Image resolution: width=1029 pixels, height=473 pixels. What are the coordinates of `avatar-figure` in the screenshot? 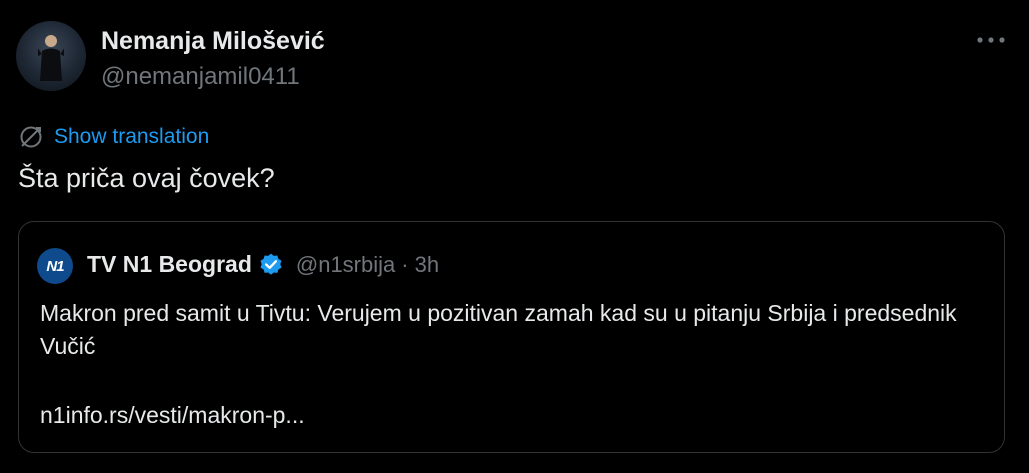 It's located at (51, 58).